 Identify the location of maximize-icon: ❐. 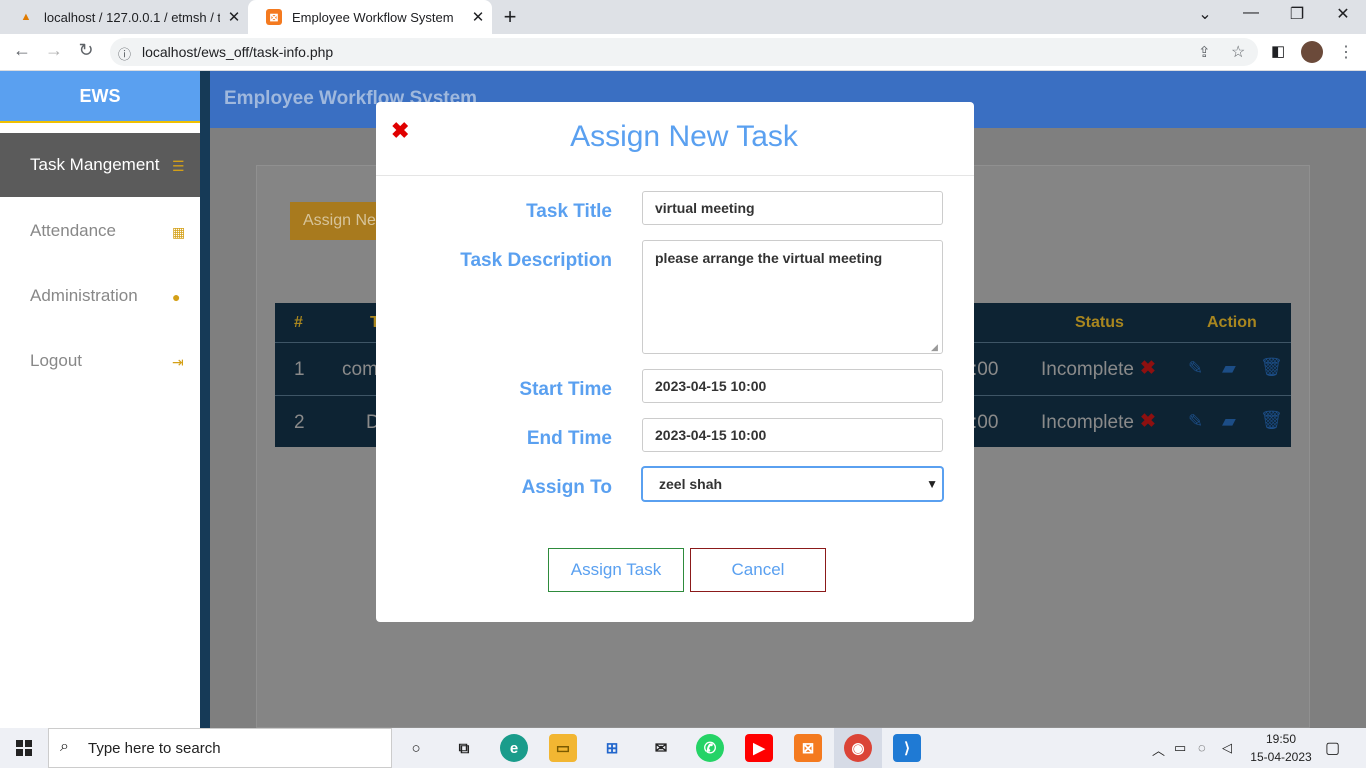
(1297, 14).